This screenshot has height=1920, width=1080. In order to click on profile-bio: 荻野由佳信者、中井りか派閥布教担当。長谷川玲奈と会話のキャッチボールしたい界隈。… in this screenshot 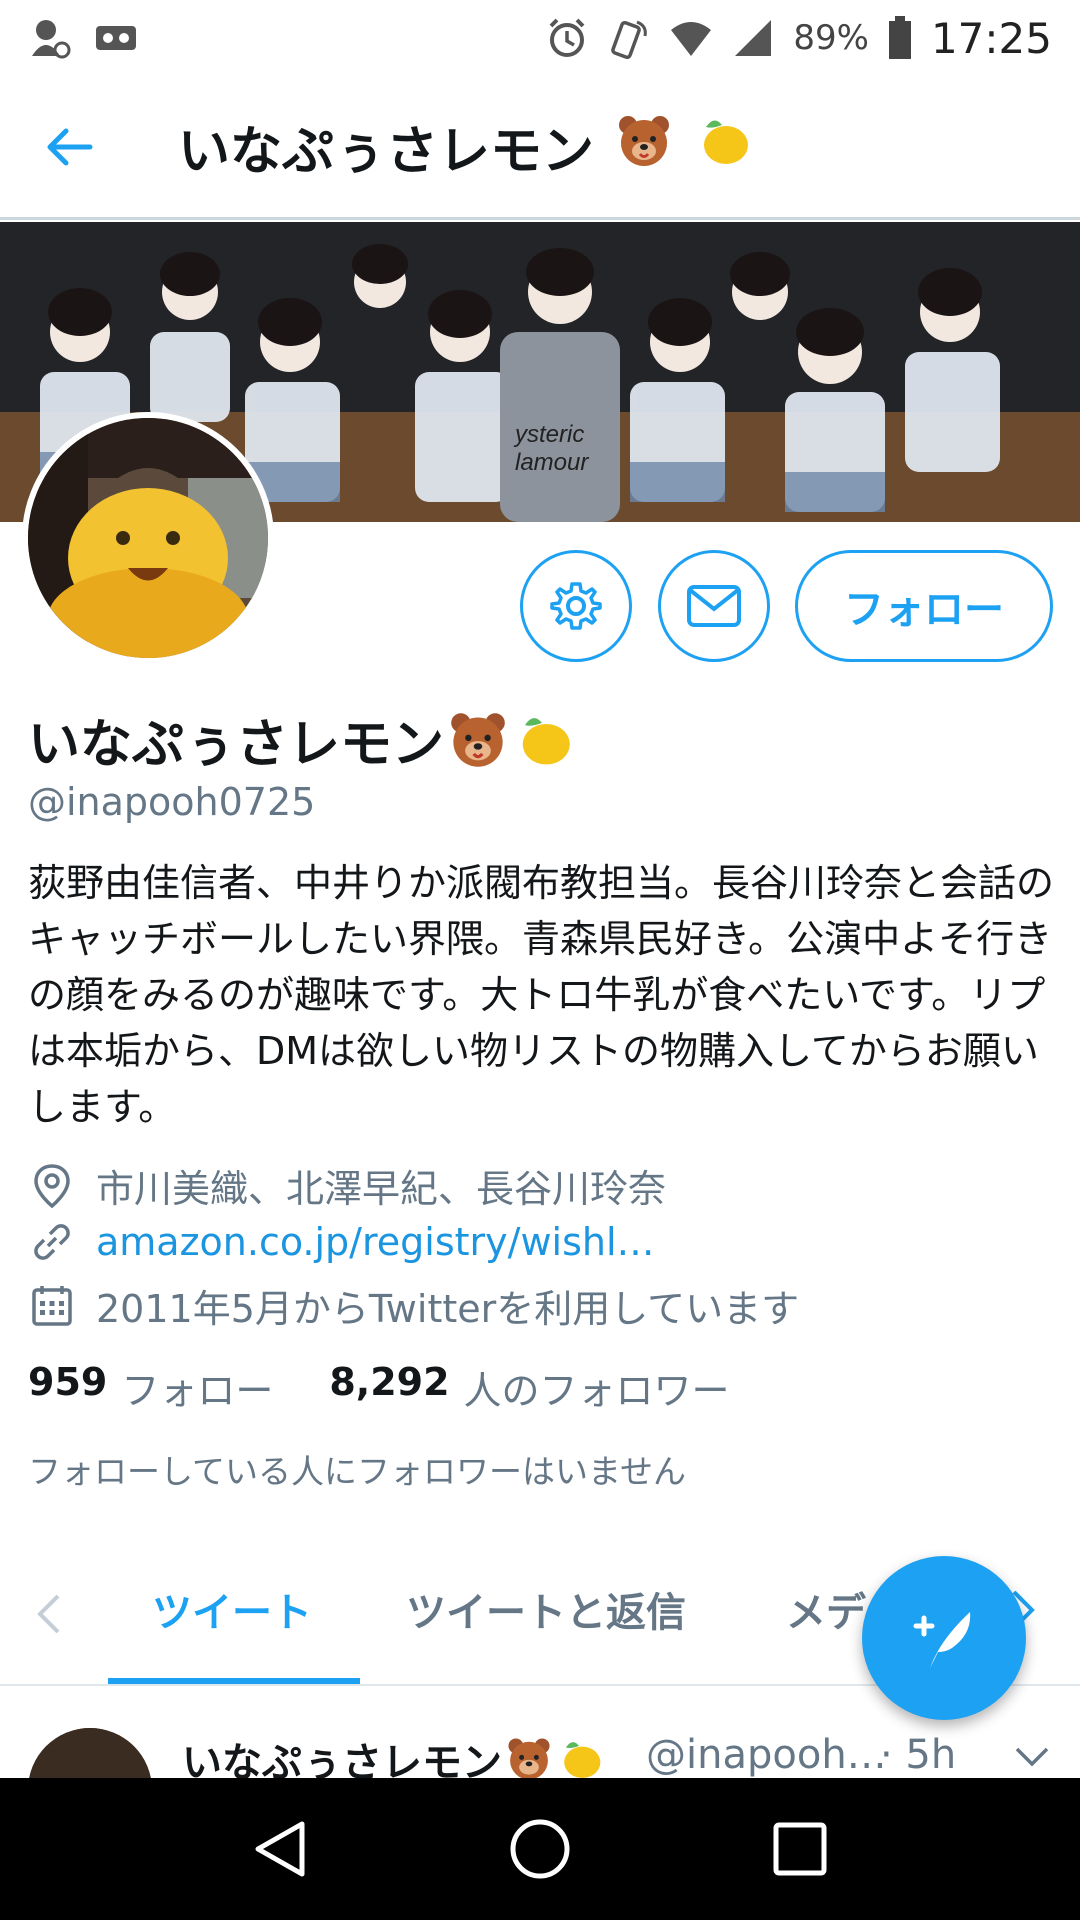, I will do `click(541, 995)`.